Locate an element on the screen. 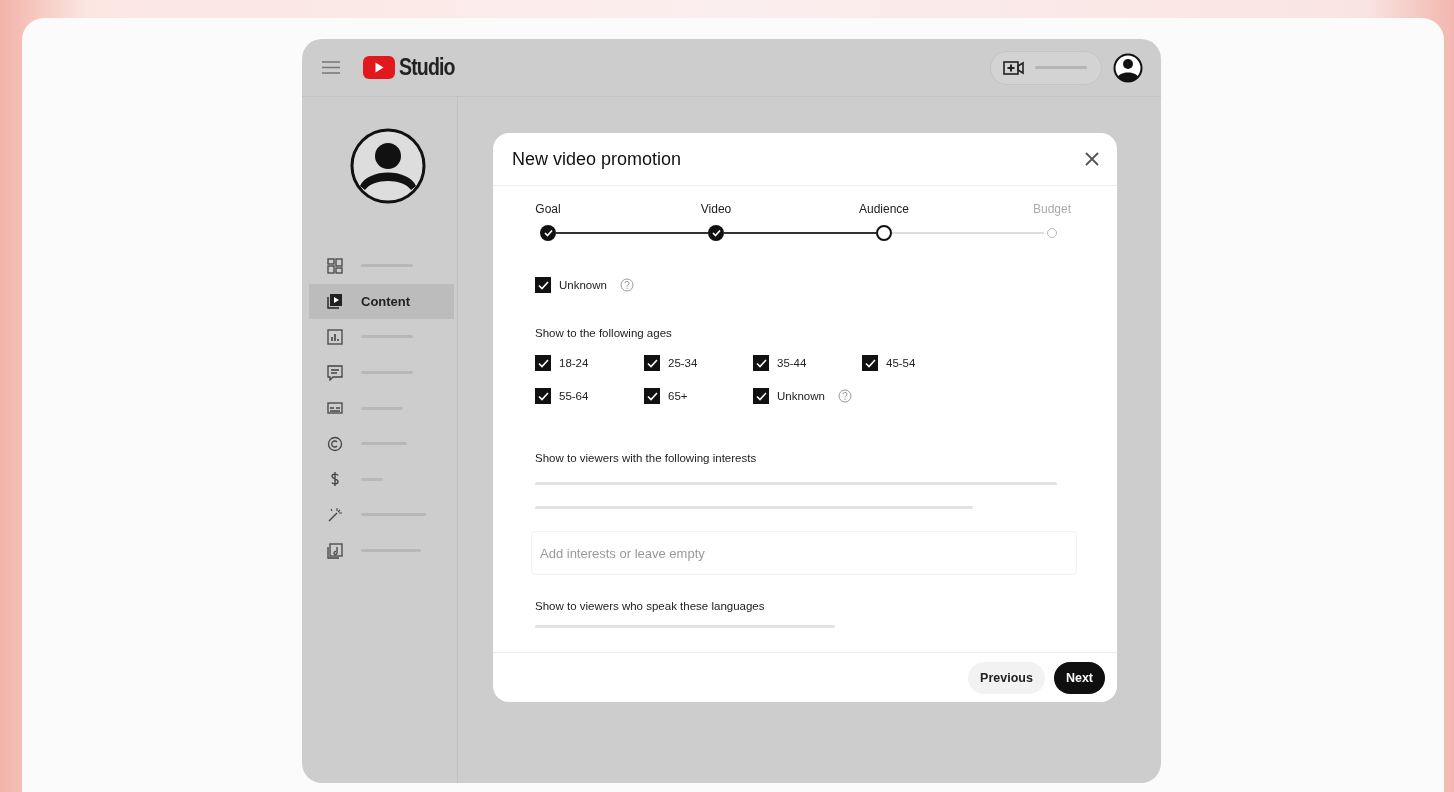  checkbox-label: 18-24 is located at coordinates (574, 363).